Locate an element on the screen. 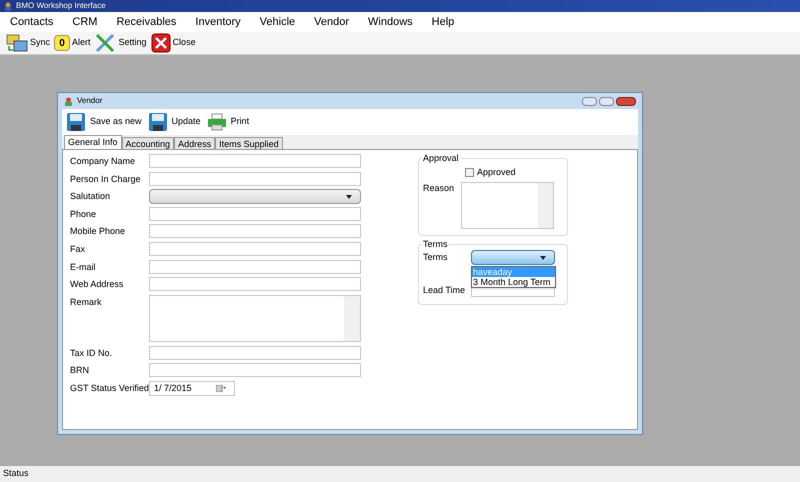 The height and width of the screenshot is (482, 800). field-label: Lead Time is located at coordinates (444, 290).